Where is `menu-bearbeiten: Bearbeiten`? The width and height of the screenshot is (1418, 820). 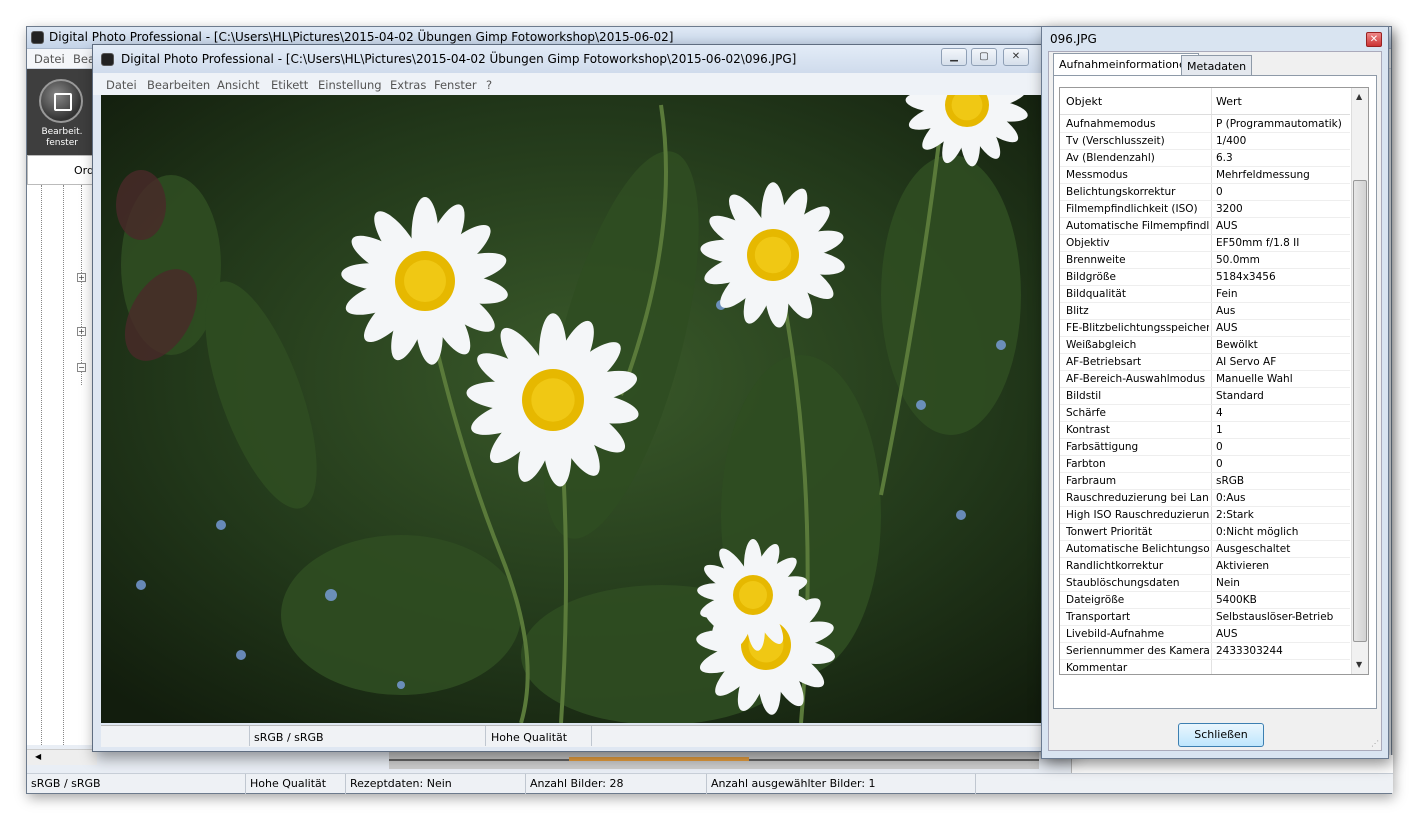
menu-bearbeiten: Bearbeiten is located at coordinates (178, 85).